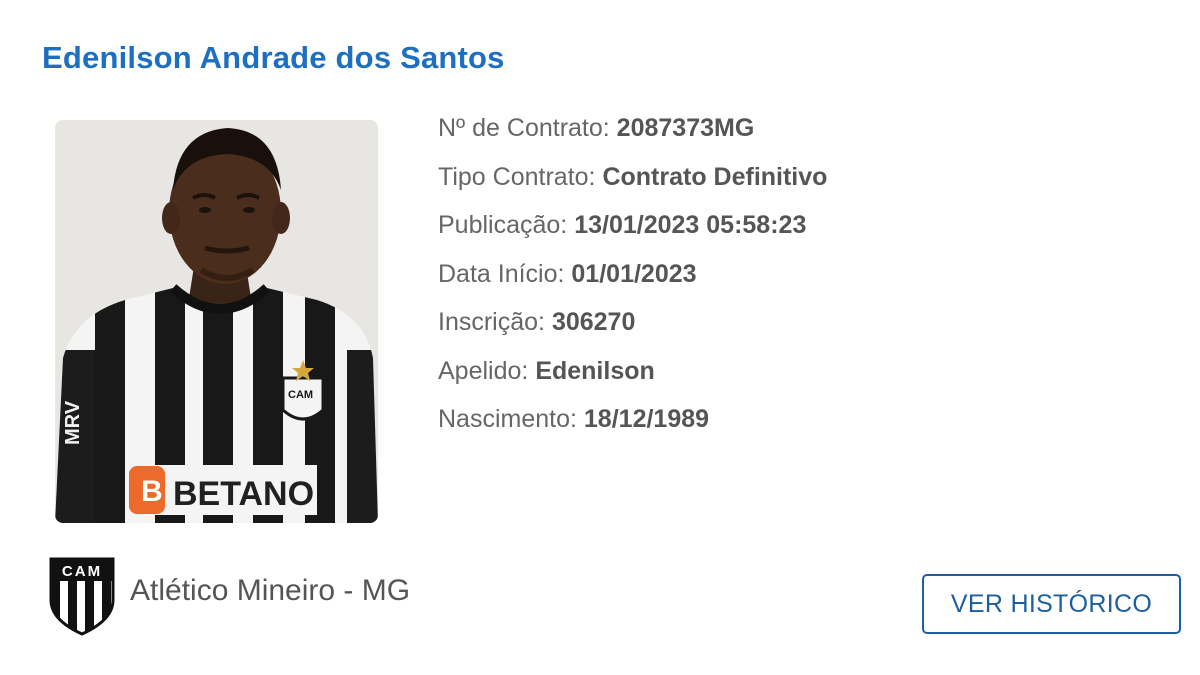 This screenshot has height=675, width=1200. What do you see at coordinates (273, 57) in the screenshot?
I see `player-name: Edenilson Andrade dos Santos` at bounding box center [273, 57].